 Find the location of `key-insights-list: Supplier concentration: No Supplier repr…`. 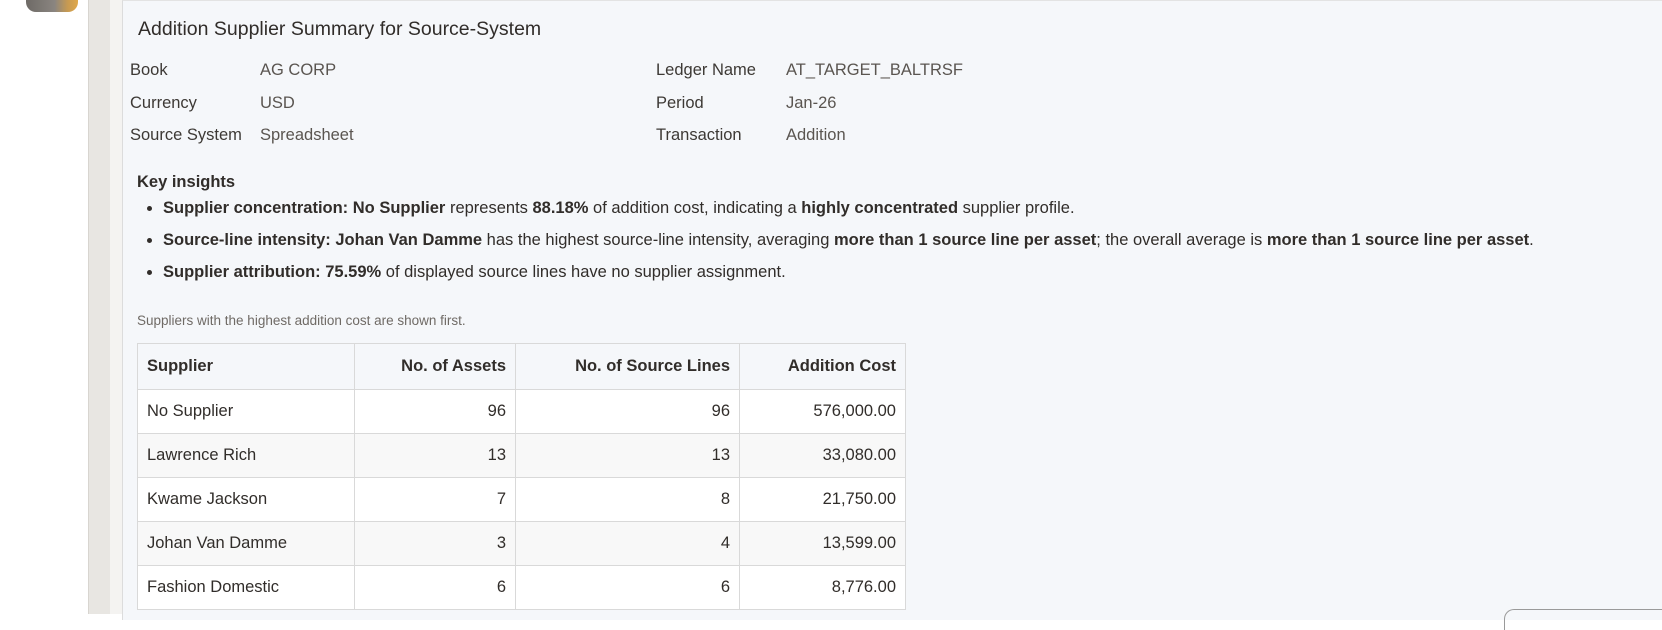

key-insights-list: Supplier concentration: No Supplier repr… is located at coordinates (899, 244).